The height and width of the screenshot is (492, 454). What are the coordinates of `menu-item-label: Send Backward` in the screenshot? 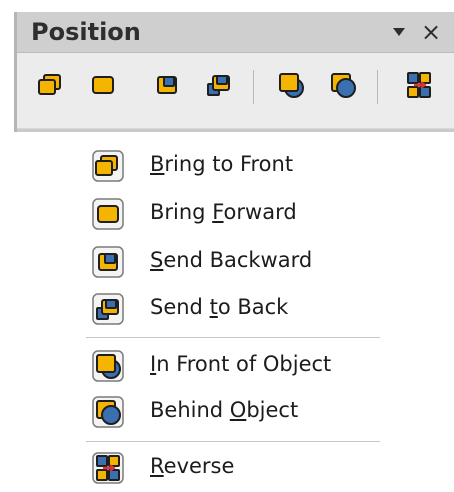 It's located at (231, 260).